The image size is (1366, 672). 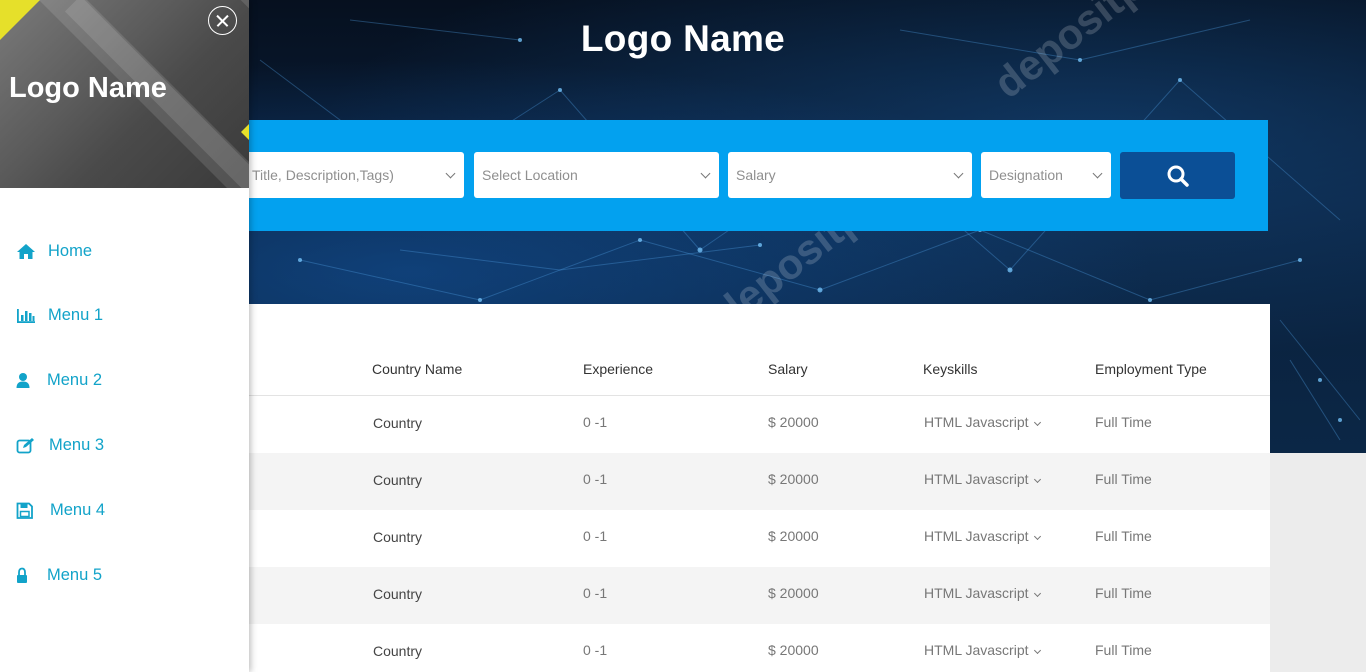 I want to click on salary-select: Salary, so click(x=850, y=175).